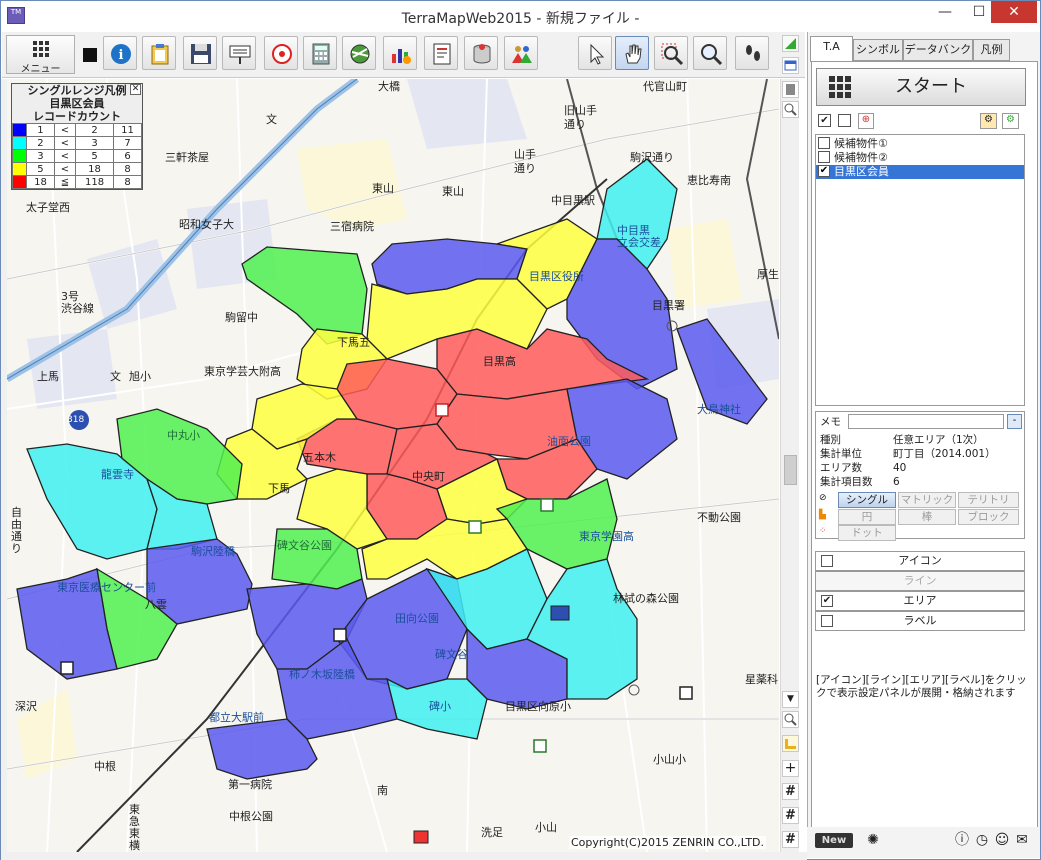 Image resolution: width=1041 pixels, height=860 pixels. What do you see at coordinates (988, 121) in the screenshot?
I see `settings-icon: ⚙` at bounding box center [988, 121].